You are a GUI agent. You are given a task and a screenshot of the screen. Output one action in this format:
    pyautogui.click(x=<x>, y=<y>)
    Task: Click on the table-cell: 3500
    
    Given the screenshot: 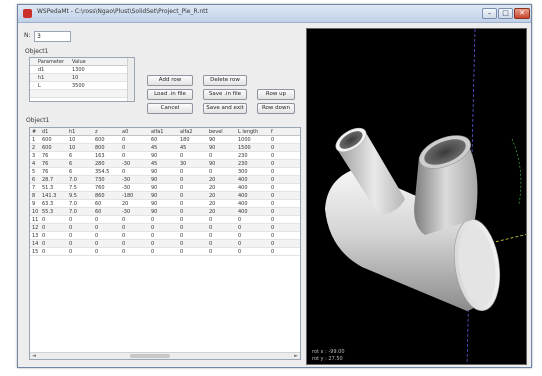 What is the action you would take?
    pyautogui.click(x=96, y=85)
    